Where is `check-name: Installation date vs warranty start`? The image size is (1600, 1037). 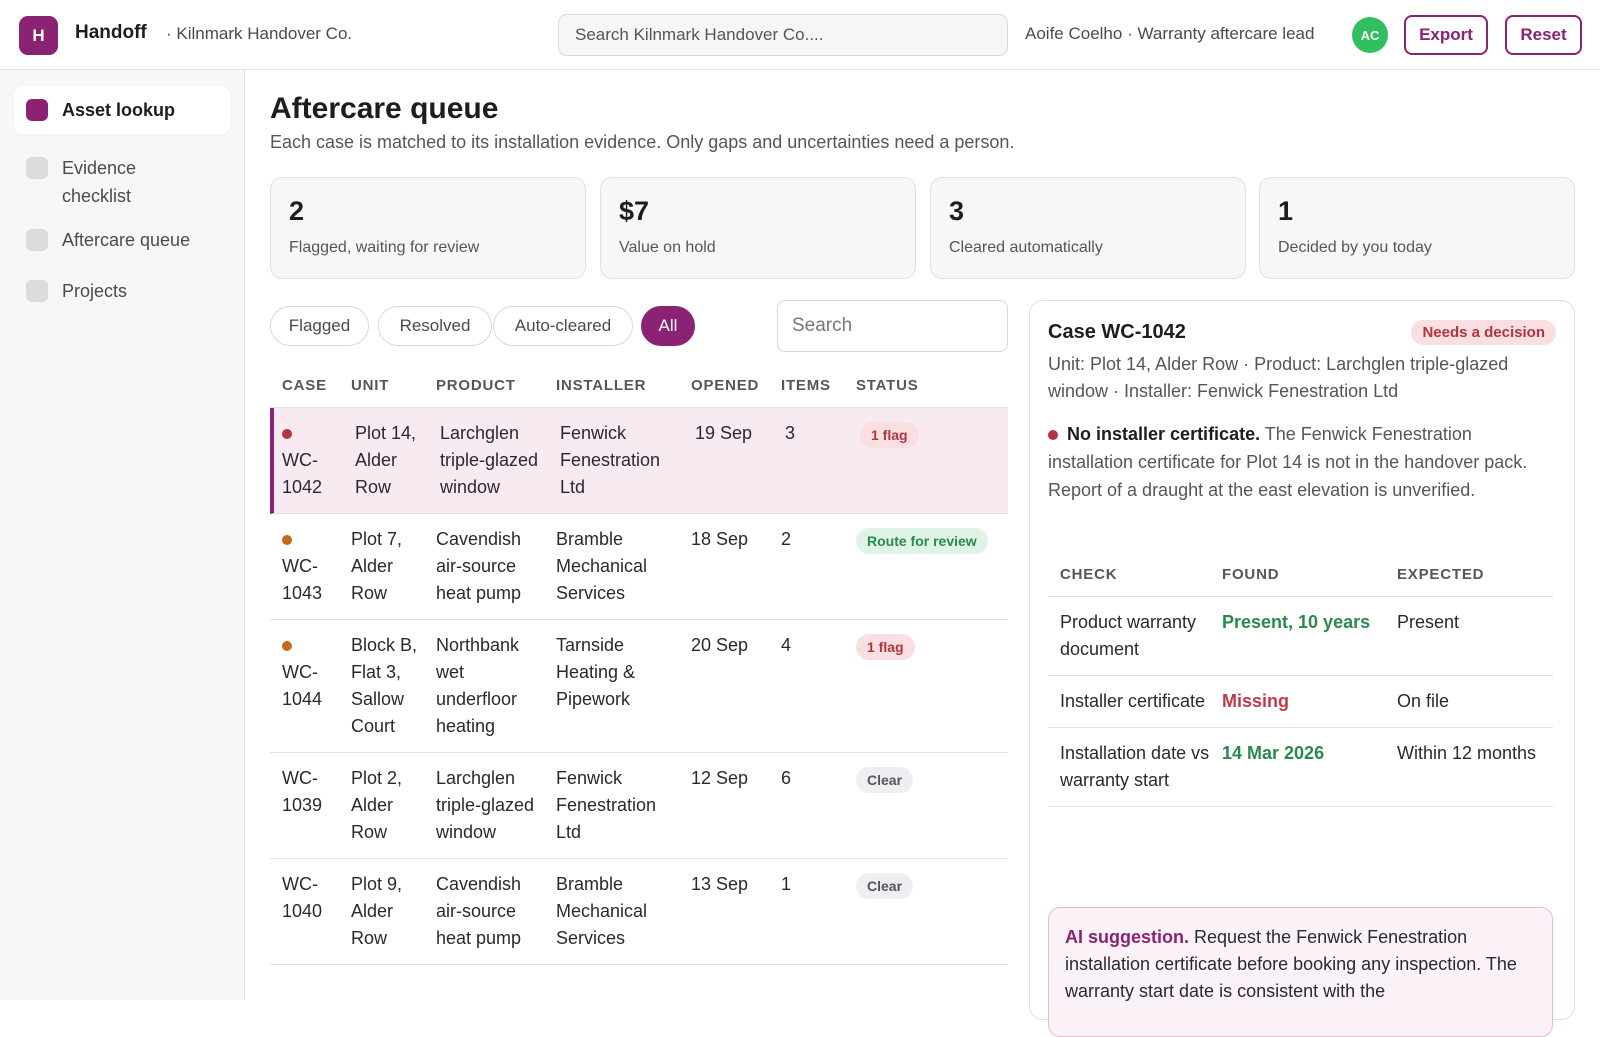 check-name: Installation date vs warranty start is located at coordinates (1135, 766).